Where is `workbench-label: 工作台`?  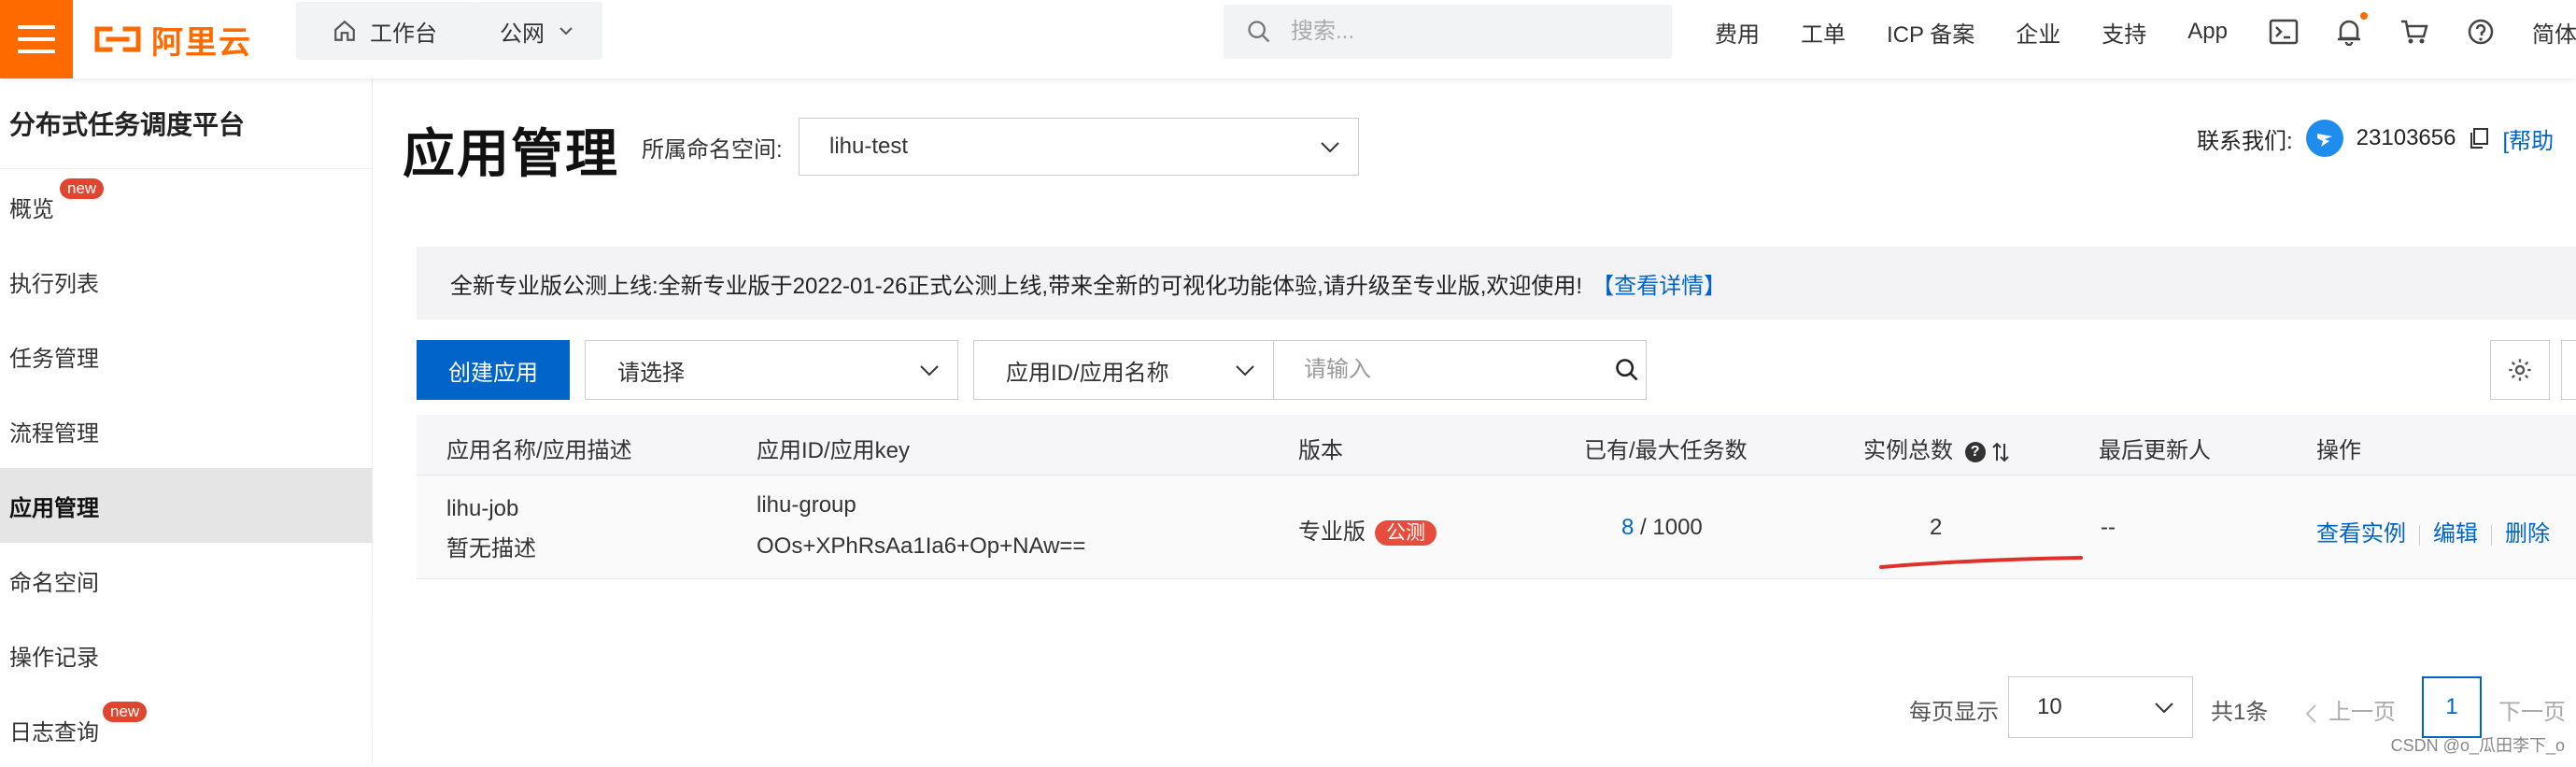 workbench-label: 工作台 is located at coordinates (403, 34).